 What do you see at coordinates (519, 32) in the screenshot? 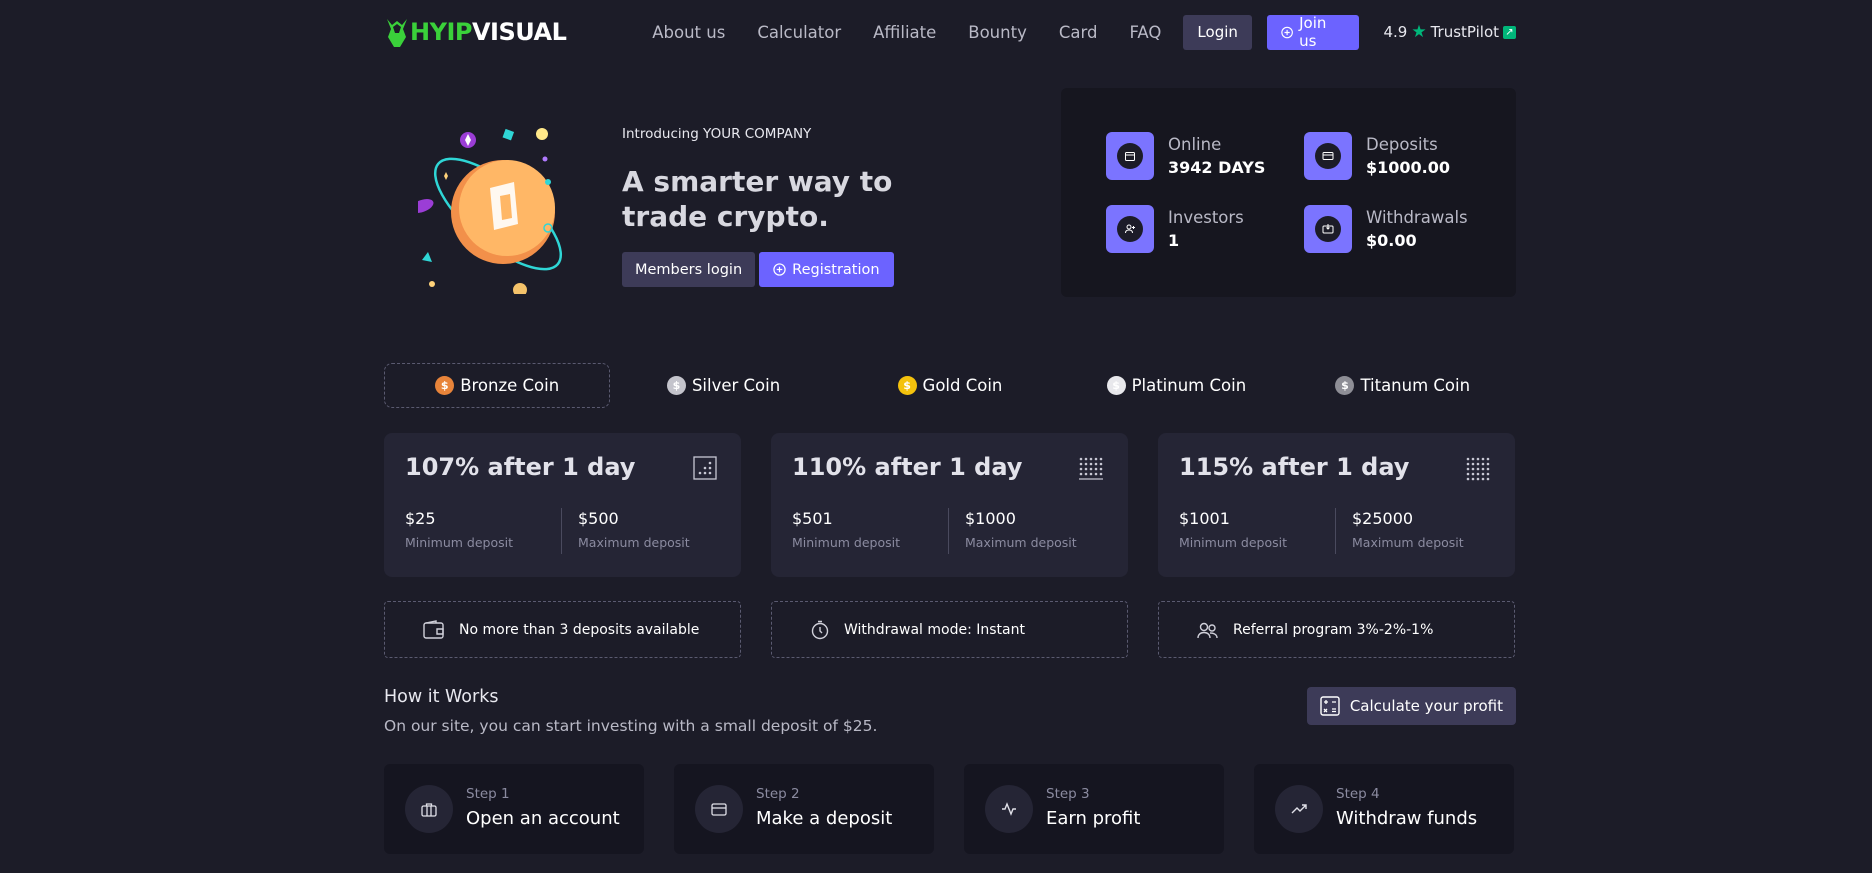
I see `logo-text-visual: VISUAL` at bounding box center [519, 32].